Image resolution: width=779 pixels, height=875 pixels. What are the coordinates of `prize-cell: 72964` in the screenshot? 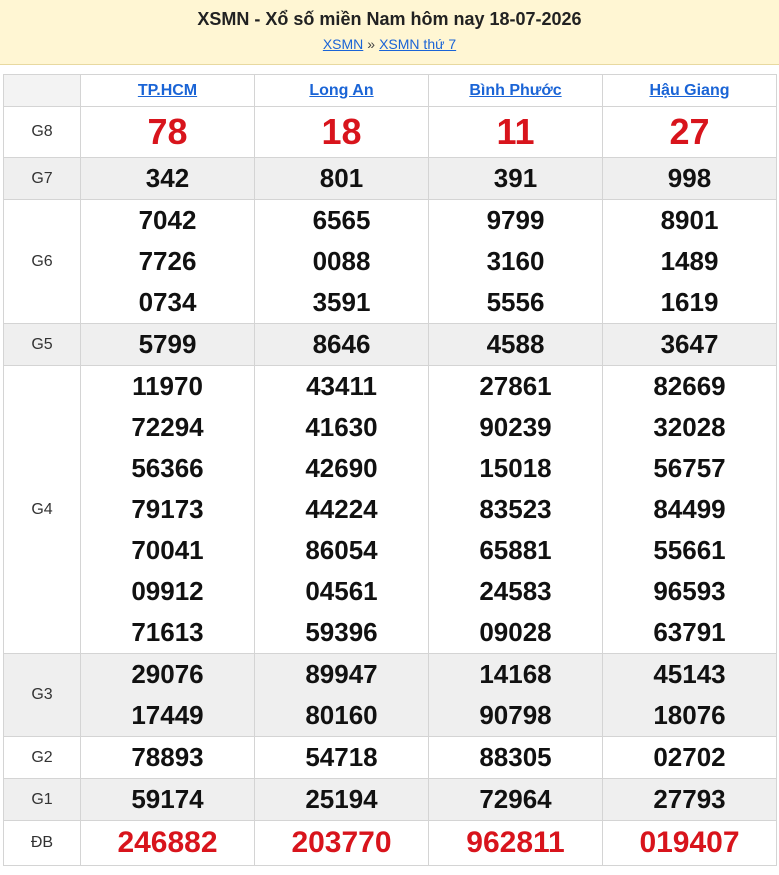 It's located at (515, 799).